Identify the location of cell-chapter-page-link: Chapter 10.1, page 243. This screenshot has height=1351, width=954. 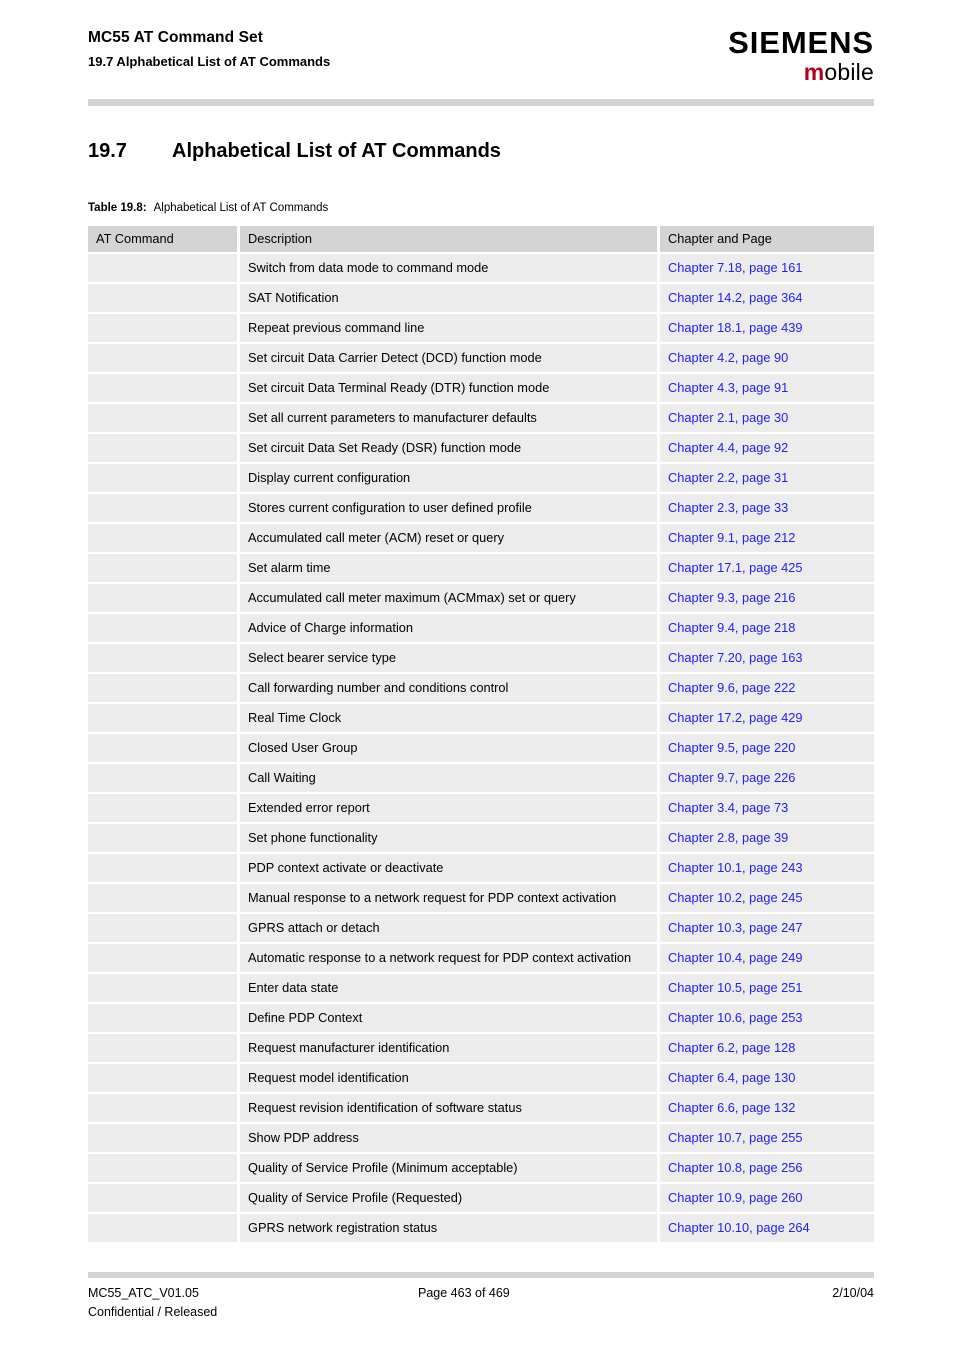
(767, 869).